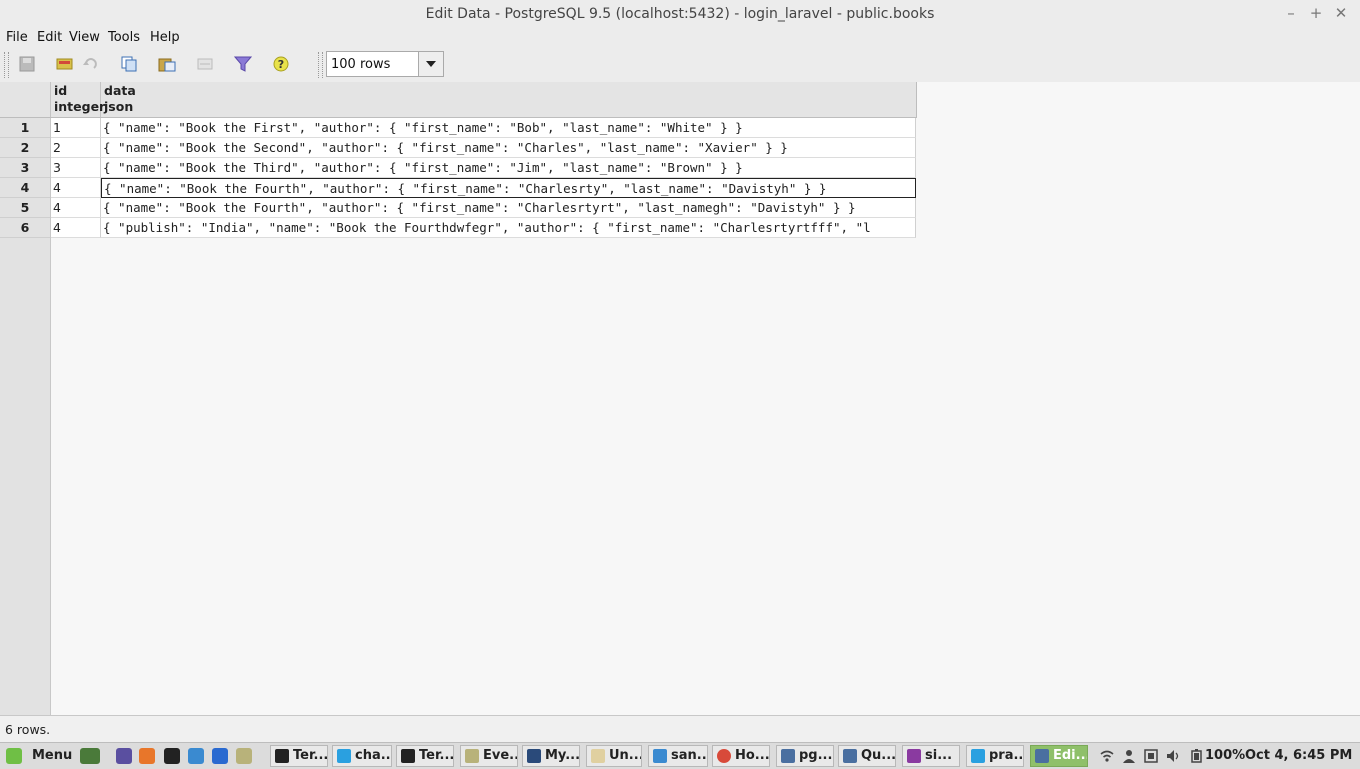 This screenshot has width=1360, height=769. Describe the element at coordinates (508, 128) in the screenshot. I see `cell-data: { "name": "Book the First", "author"` at that location.